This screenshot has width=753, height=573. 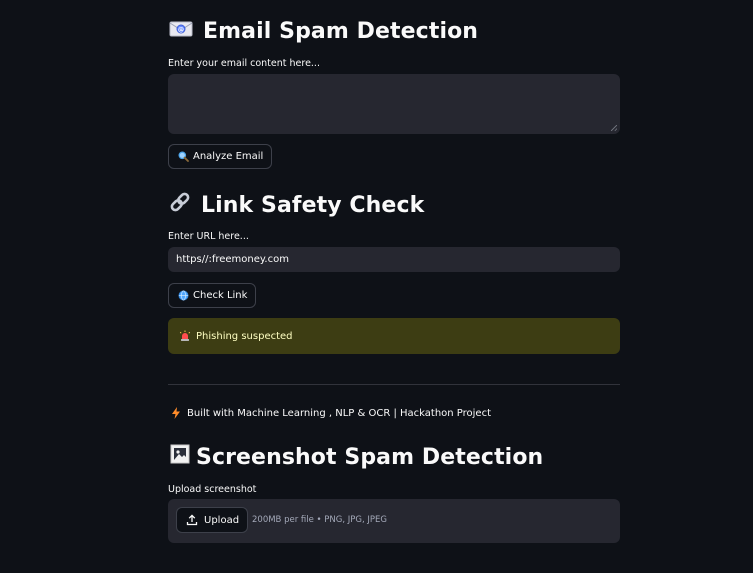 What do you see at coordinates (185, 336) in the screenshot?
I see `siren-icon` at bounding box center [185, 336].